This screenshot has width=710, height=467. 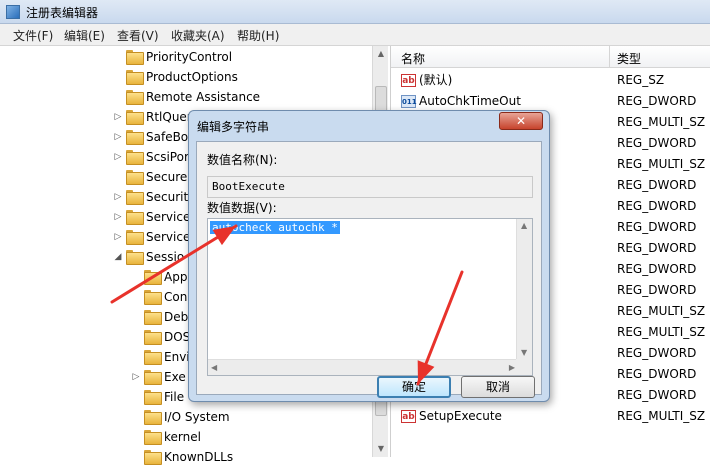 What do you see at coordinates (414, 387) in the screenshot?
I see `ok-button: 确定` at bounding box center [414, 387].